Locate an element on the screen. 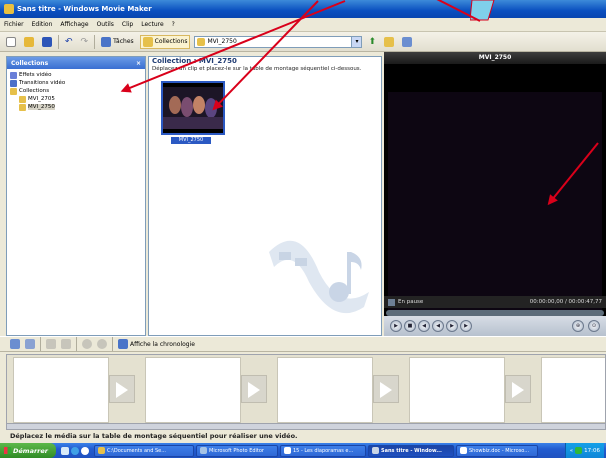 Image resolution: width=606 pixels, height=458 pixels. new-project-button is located at coordinates (11, 42).